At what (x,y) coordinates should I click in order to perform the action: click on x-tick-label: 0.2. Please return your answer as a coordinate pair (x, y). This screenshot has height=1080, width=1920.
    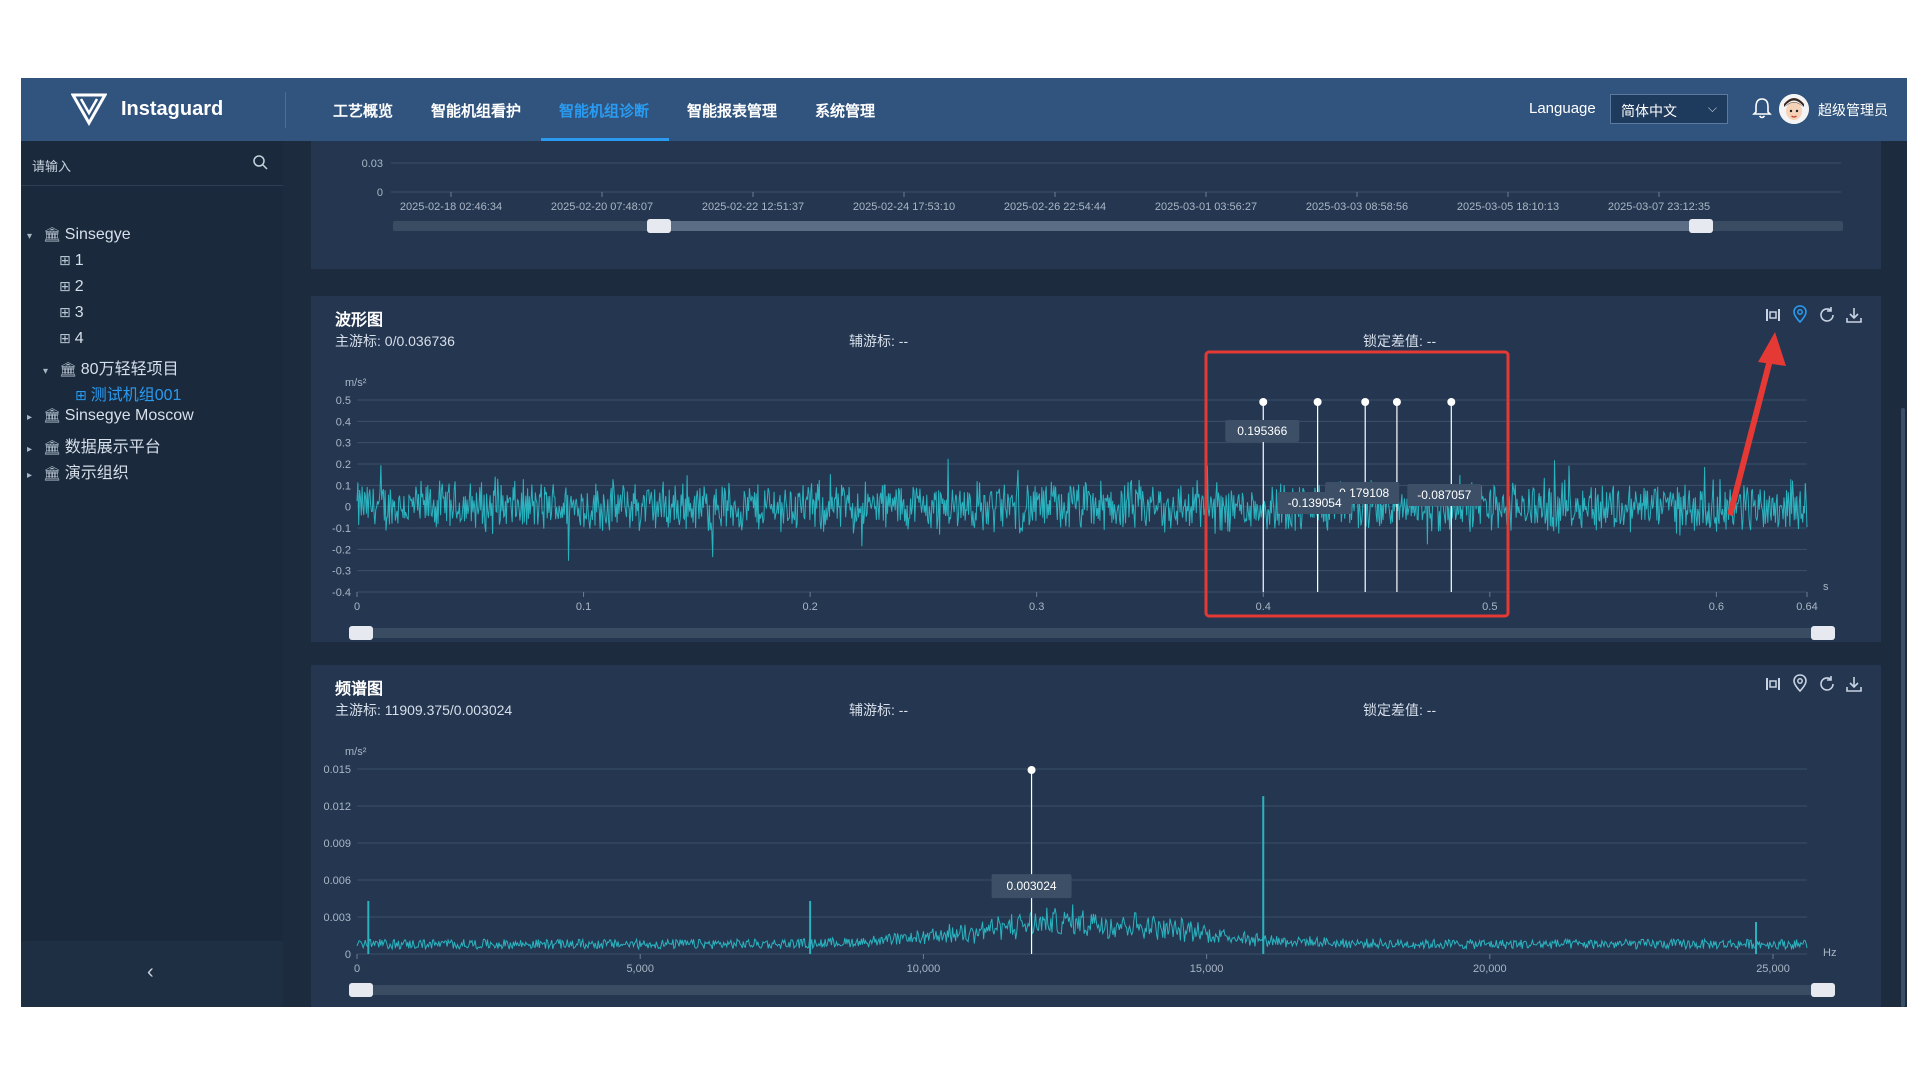
    Looking at the image, I should click on (809, 607).